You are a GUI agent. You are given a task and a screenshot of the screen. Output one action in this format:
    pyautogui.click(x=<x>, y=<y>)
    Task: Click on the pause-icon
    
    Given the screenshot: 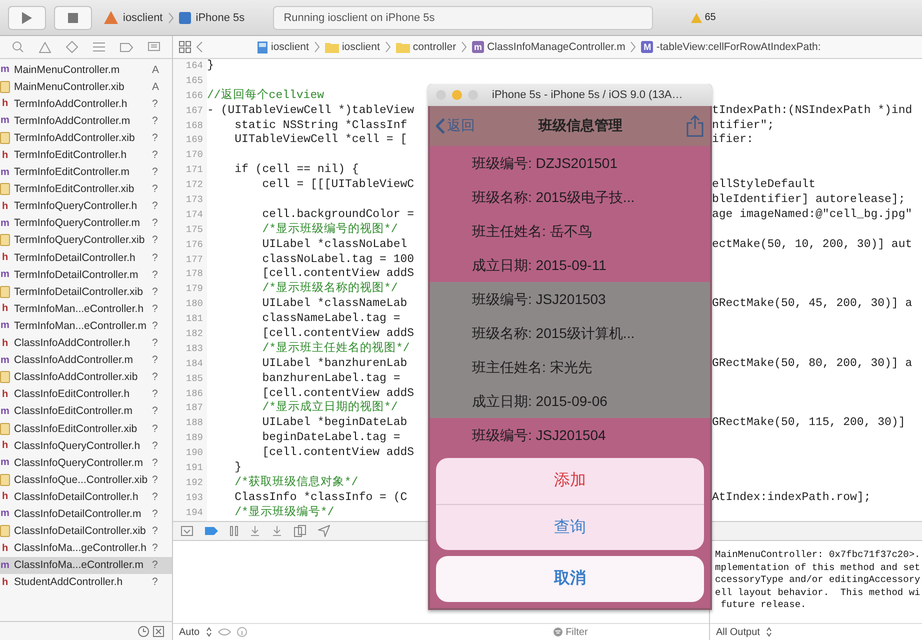 What is the action you would take?
    pyautogui.click(x=234, y=531)
    